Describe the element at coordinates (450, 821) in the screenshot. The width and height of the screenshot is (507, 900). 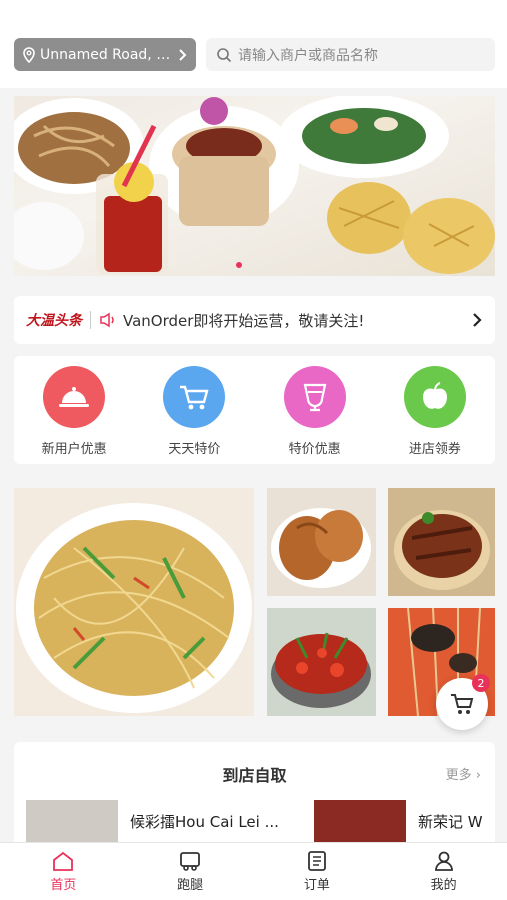
I see `shop-name: 新荣记 W` at that location.